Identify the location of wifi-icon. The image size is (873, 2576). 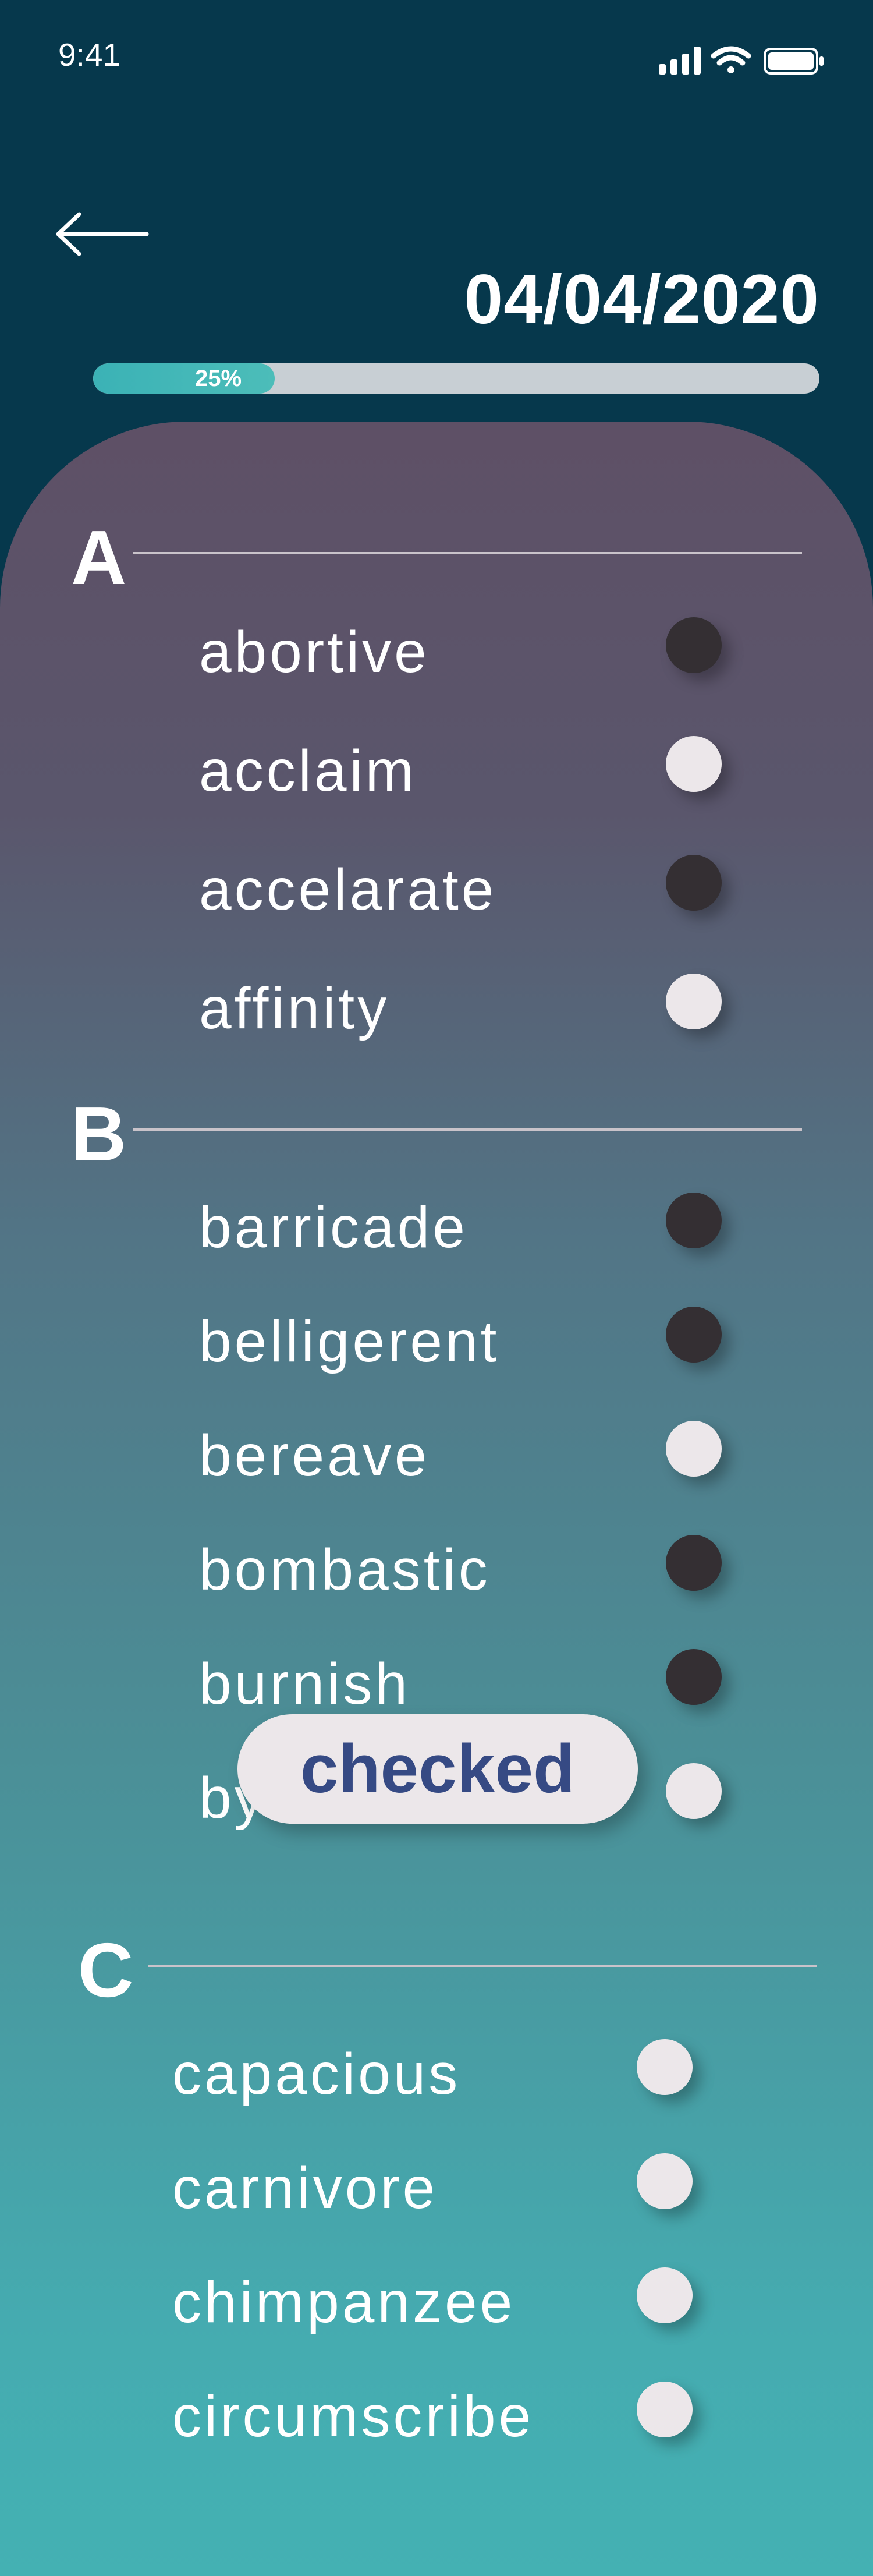
(731, 59).